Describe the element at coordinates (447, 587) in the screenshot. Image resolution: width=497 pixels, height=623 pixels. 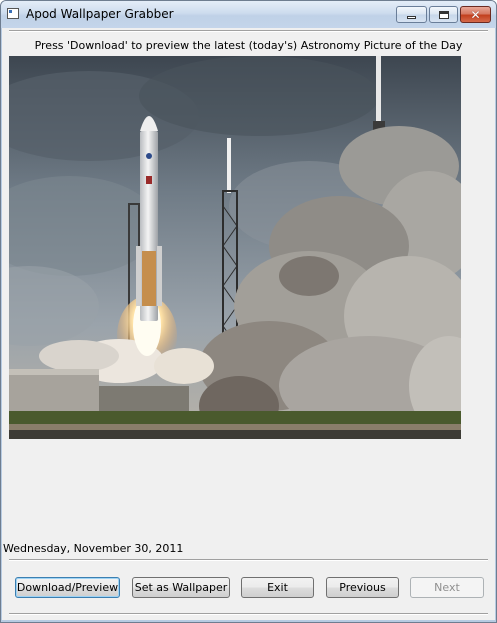
I see `next-button: Next` at that location.